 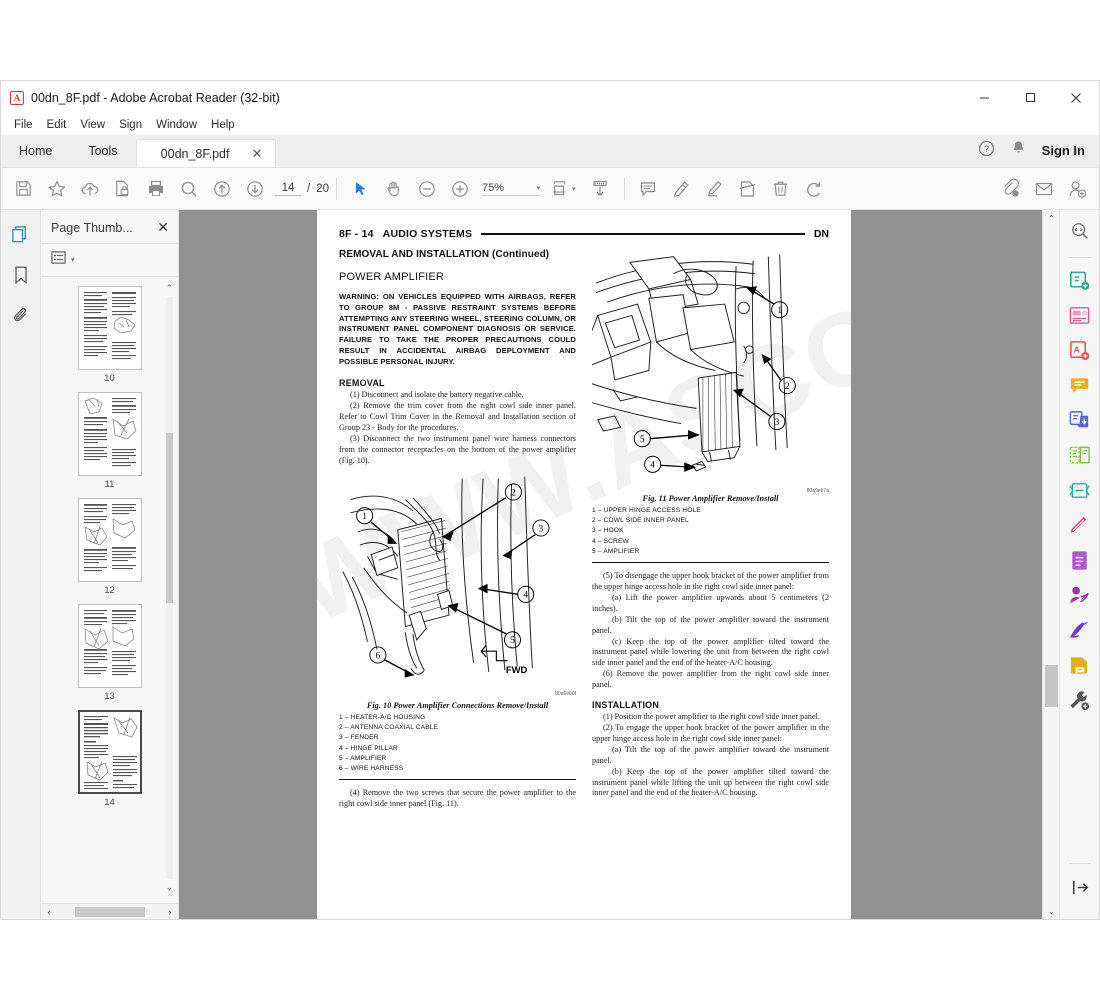 I want to click on thumbnails-scrollbar: ⌃ ⌄, so click(x=169, y=588).